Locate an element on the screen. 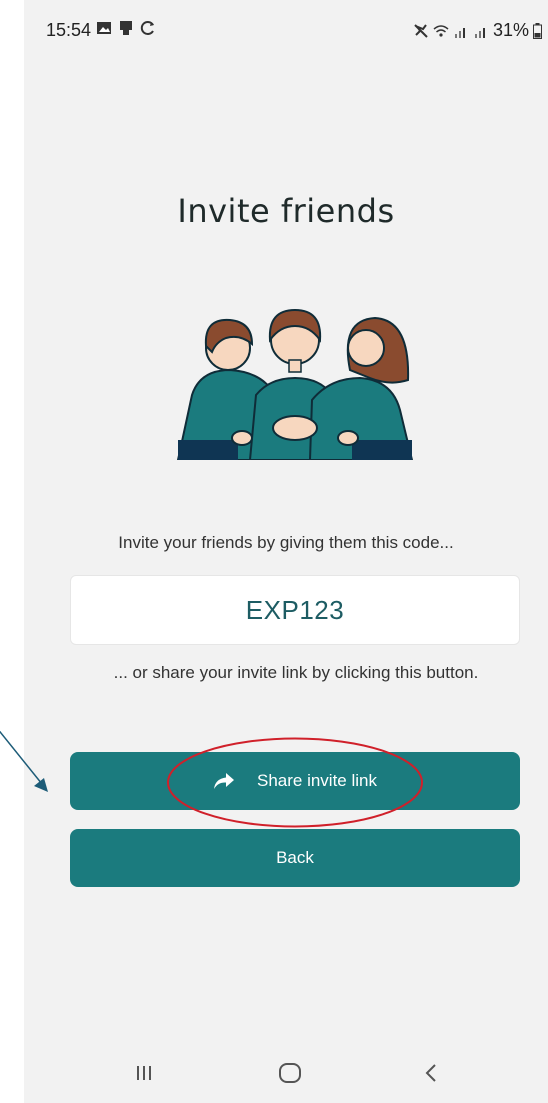  back-button: Back is located at coordinates (295, 858).